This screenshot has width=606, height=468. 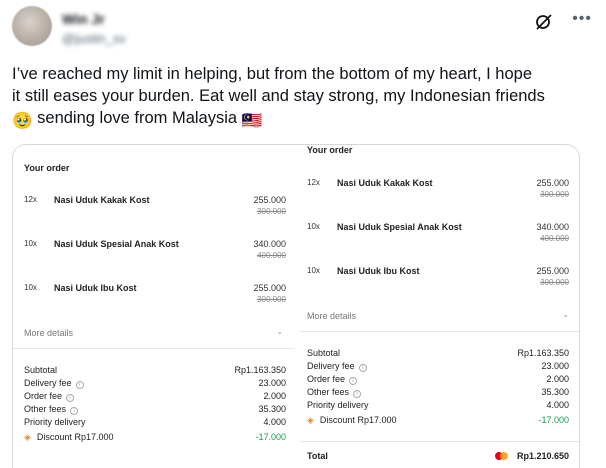 What do you see at coordinates (502, 456) in the screenshot?
I see `mastercard-icon` at bounding box center [502, 456].